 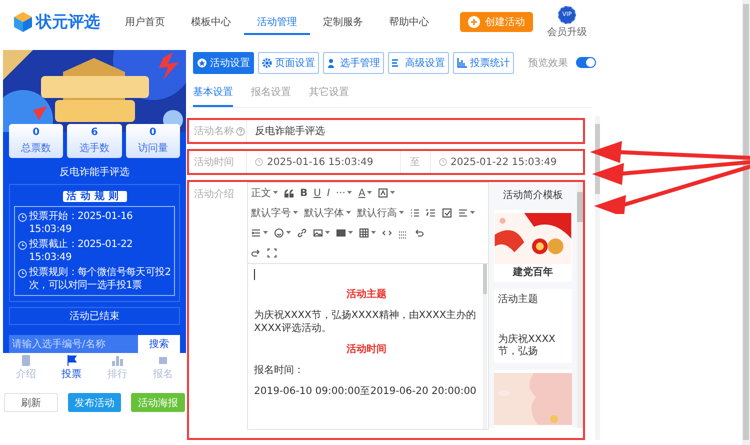 What do you see at coordinates (387, 233) in the screenshot?
I see `code-icon` at bounding box center [387, 233].